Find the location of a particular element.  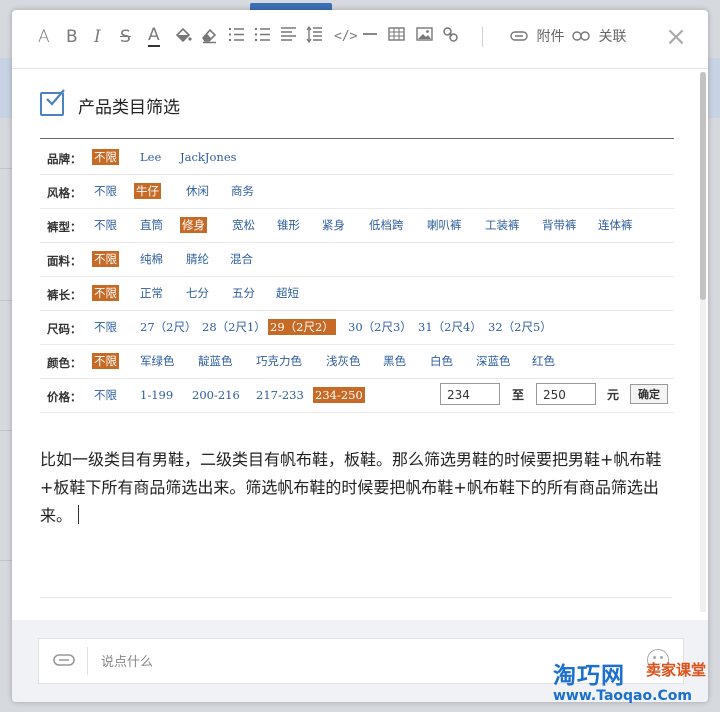

filter-option-selected: 29（2尺2） is located at coordinates (302, 327).